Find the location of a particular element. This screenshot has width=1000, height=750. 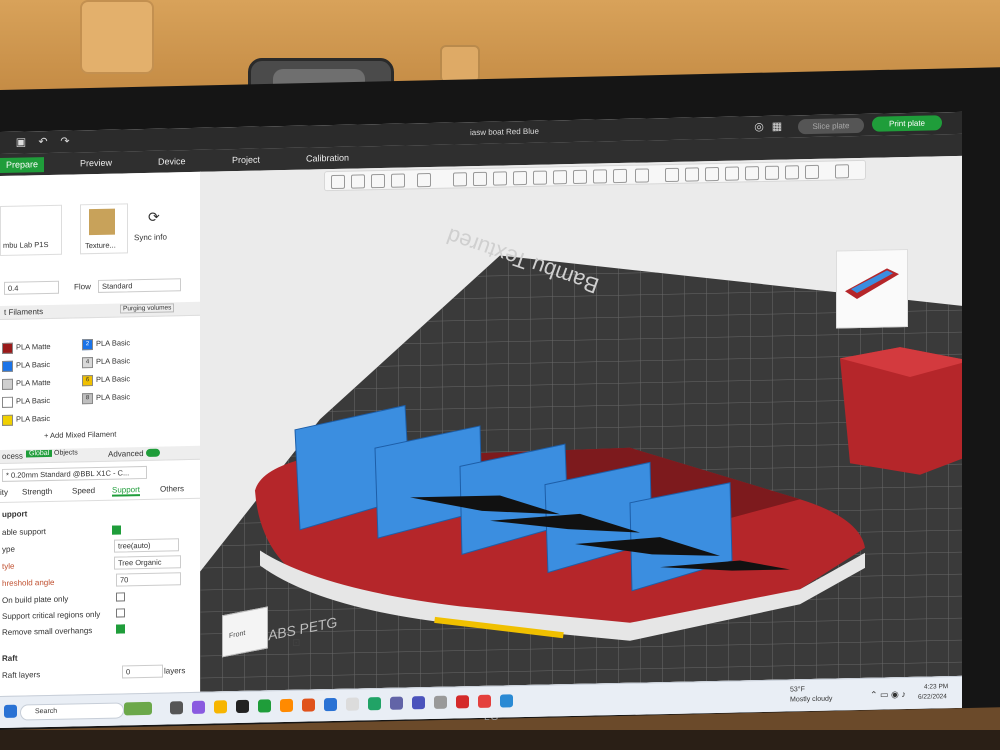

tray-icons: ⌃ ▭ ◉ ♪ is located at coordinates (888, 695).